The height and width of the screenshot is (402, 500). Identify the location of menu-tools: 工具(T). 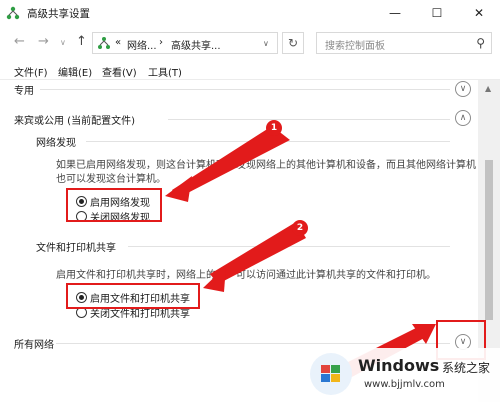
(165, 71).